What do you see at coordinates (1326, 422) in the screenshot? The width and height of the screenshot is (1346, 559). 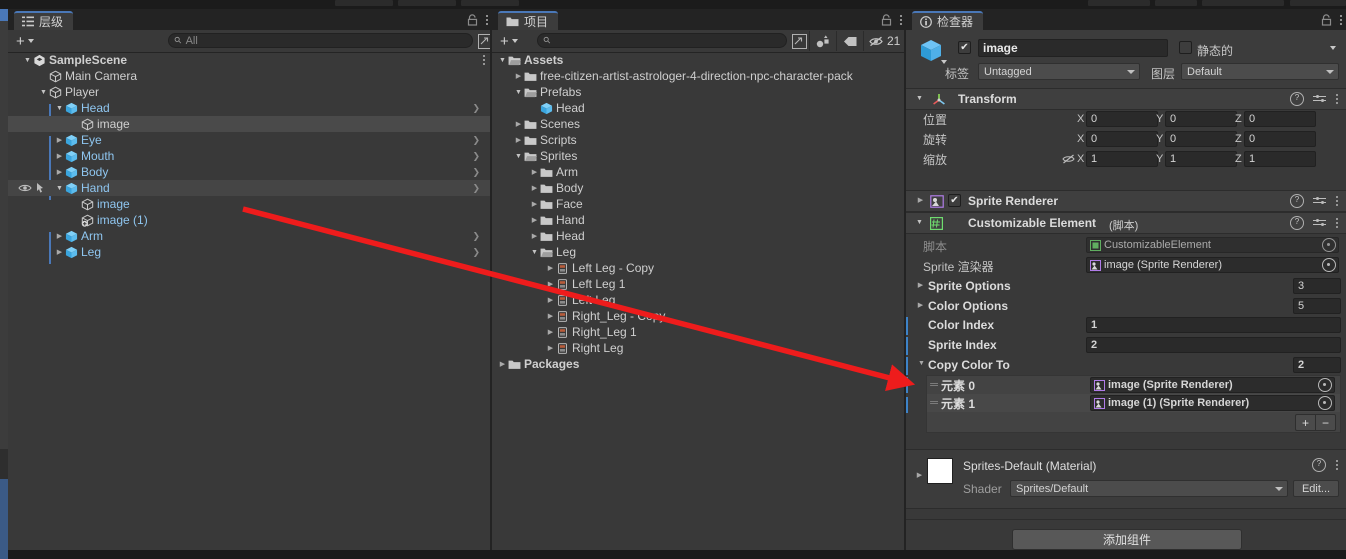 I see `array-remove-button: −` at bounding box center [1326, 422].